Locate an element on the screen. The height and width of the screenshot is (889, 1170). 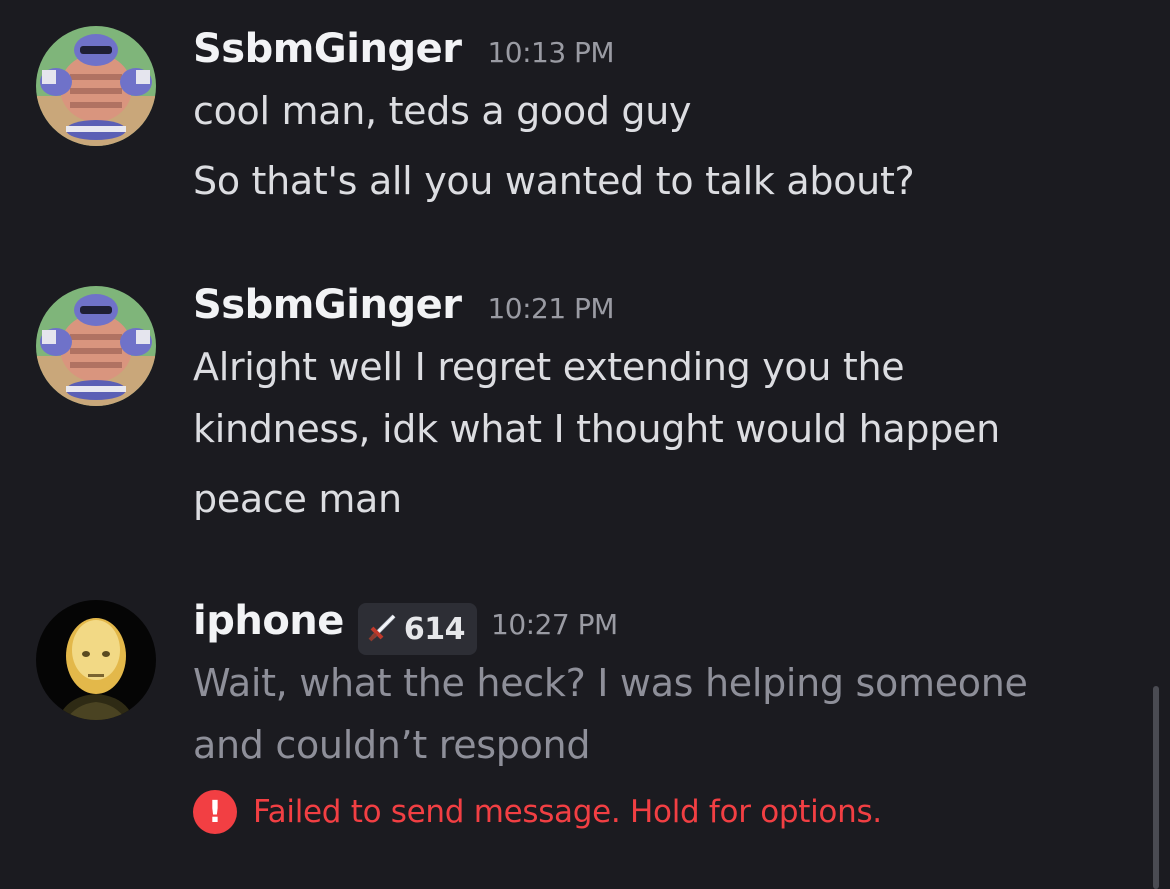
timestamp: 10:27 PM is located at coordinates (554, 624).